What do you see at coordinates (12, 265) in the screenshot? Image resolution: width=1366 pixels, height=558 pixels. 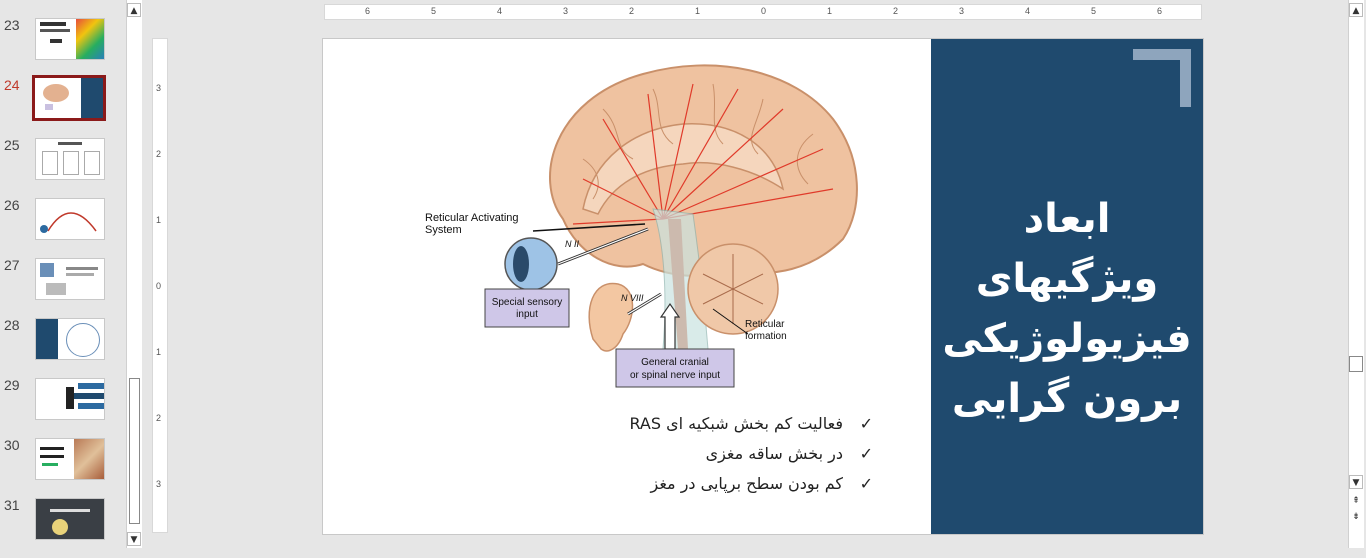 I see `slide-number: 27` at bounding box center [12, 265].